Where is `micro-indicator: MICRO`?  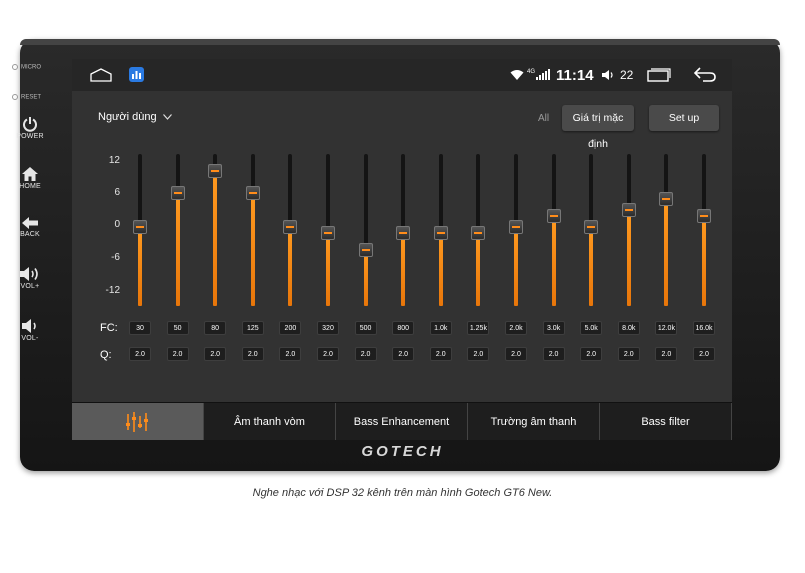
micro-indicator: MICRO is located at coordinates (26, 67).